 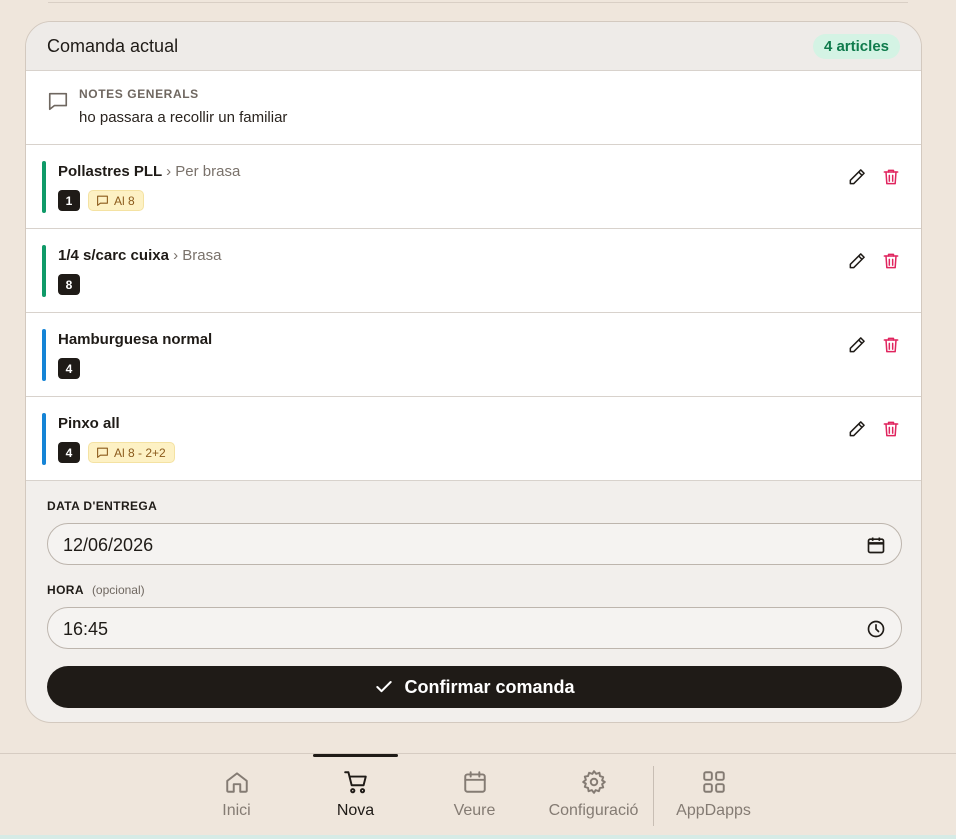 I want to click on item-name-text: Hamburguesa normal, so click(x=135, y=339).